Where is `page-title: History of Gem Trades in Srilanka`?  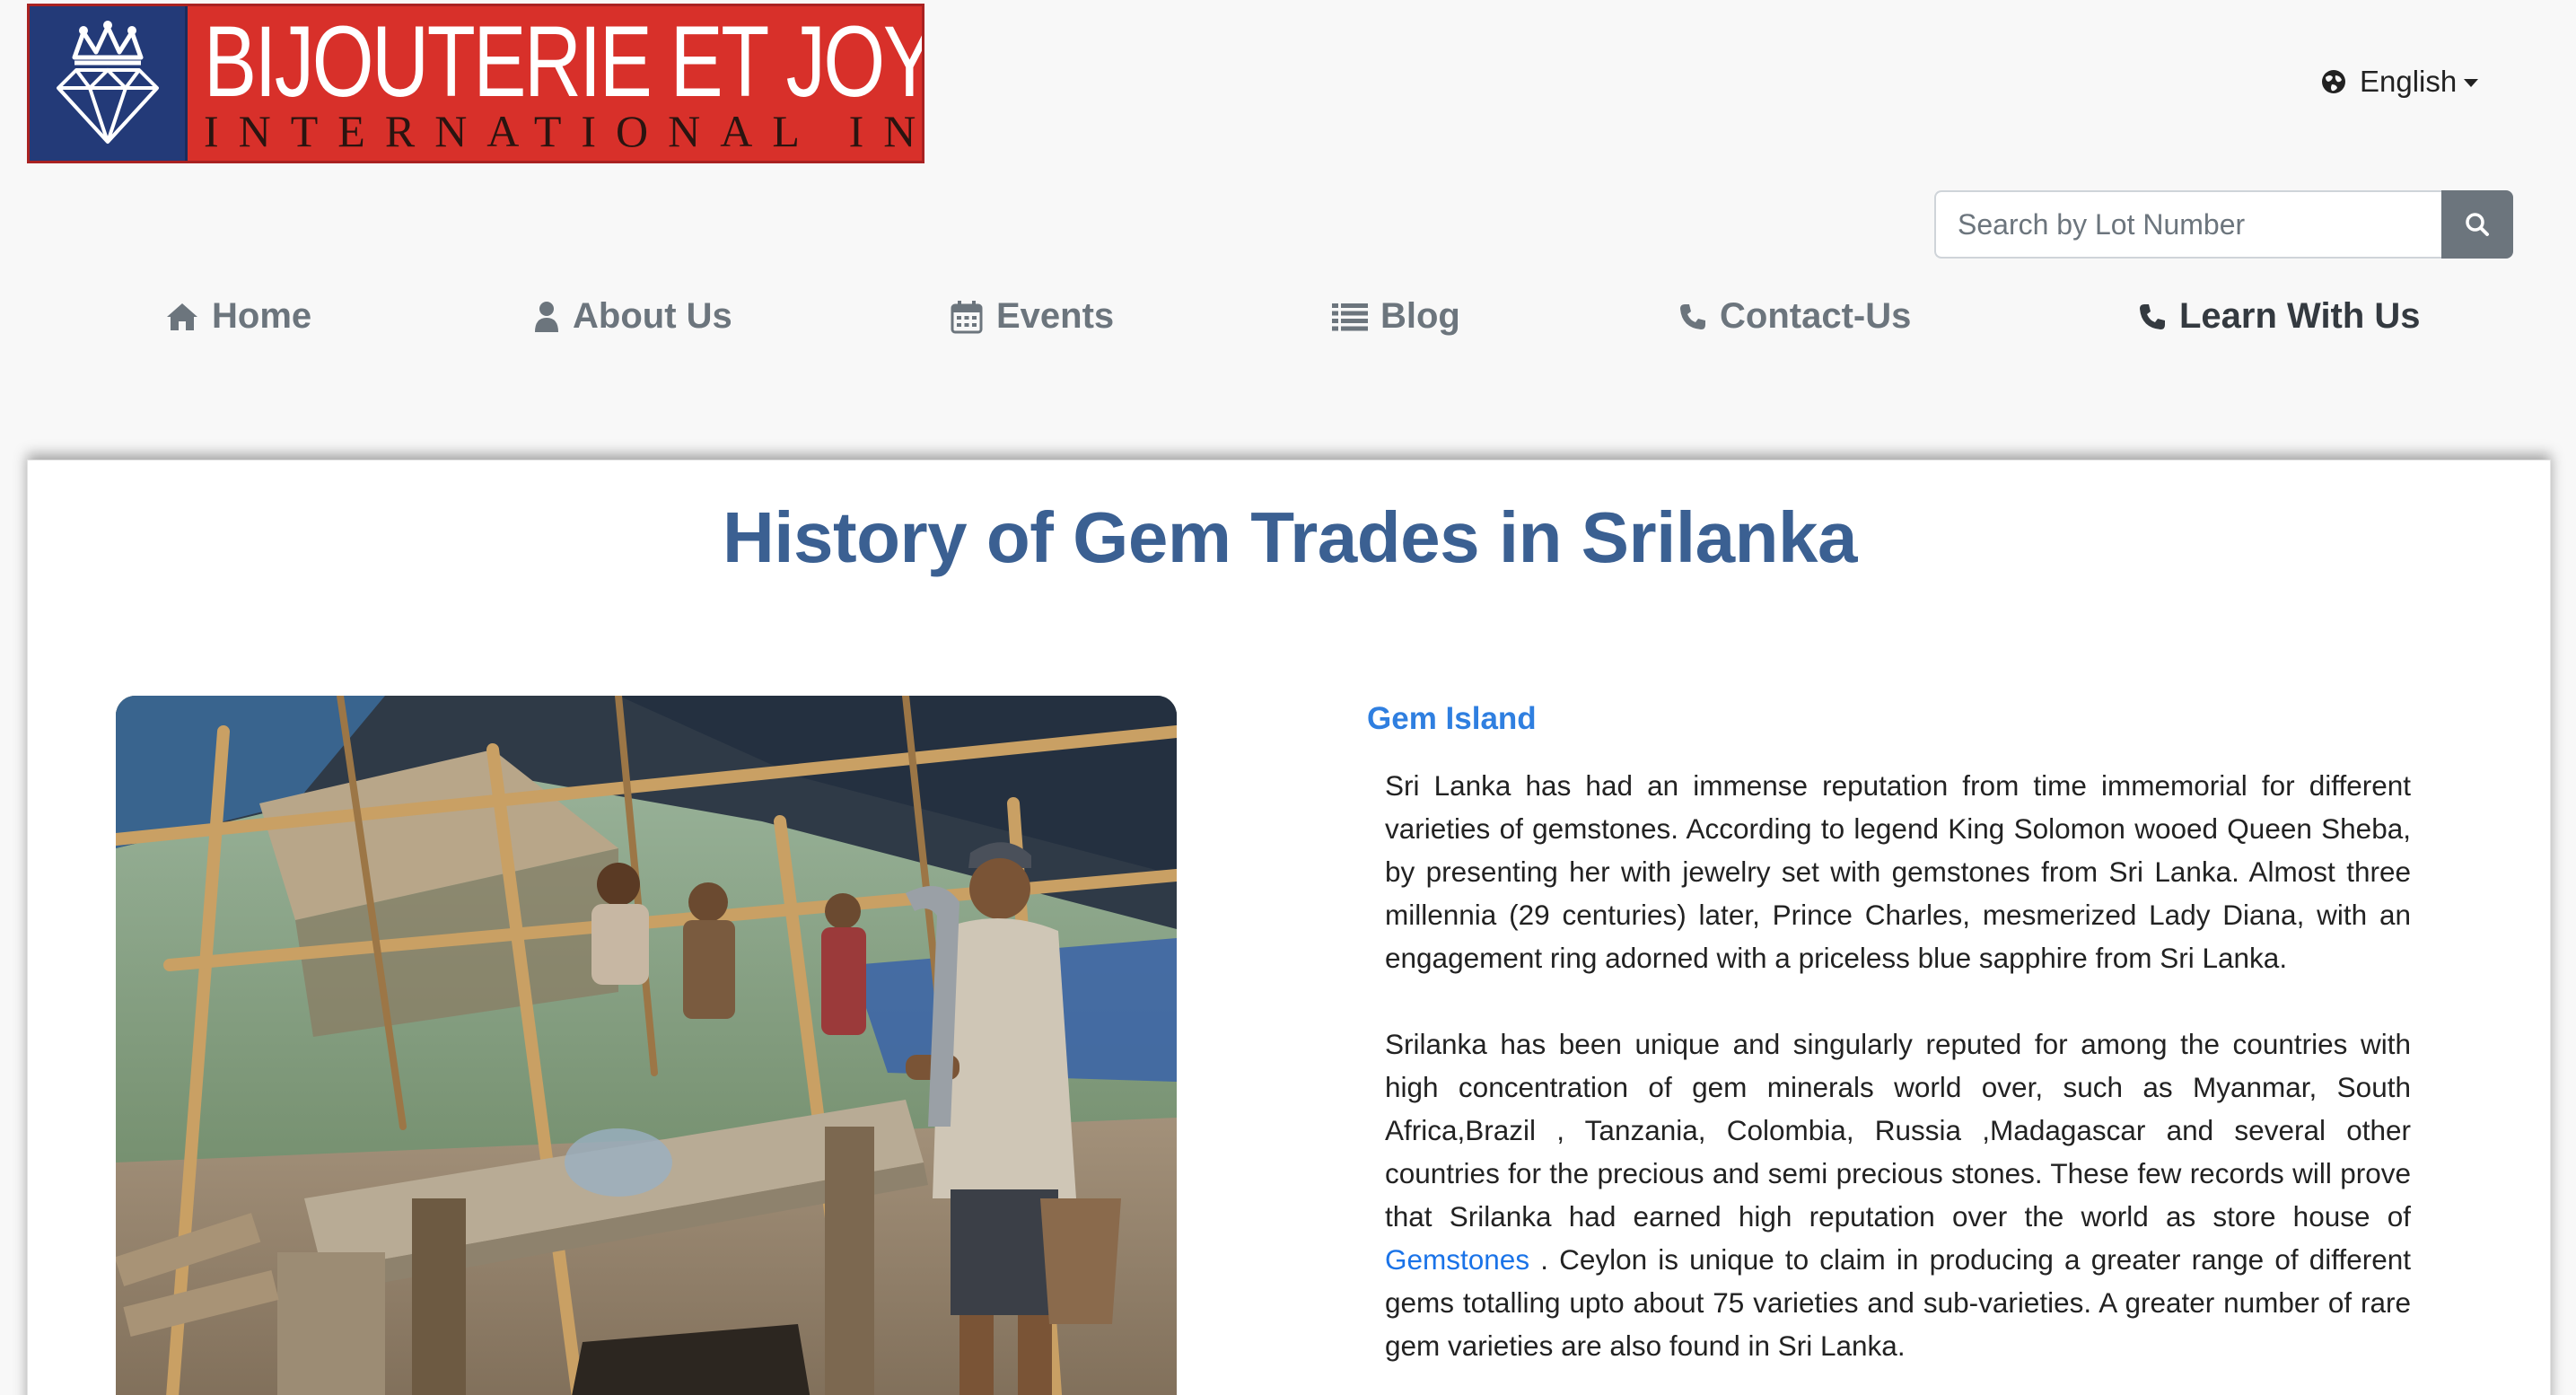
page-title: History of Gem Trades in Srilanka is located at coordinates (1290, 537).